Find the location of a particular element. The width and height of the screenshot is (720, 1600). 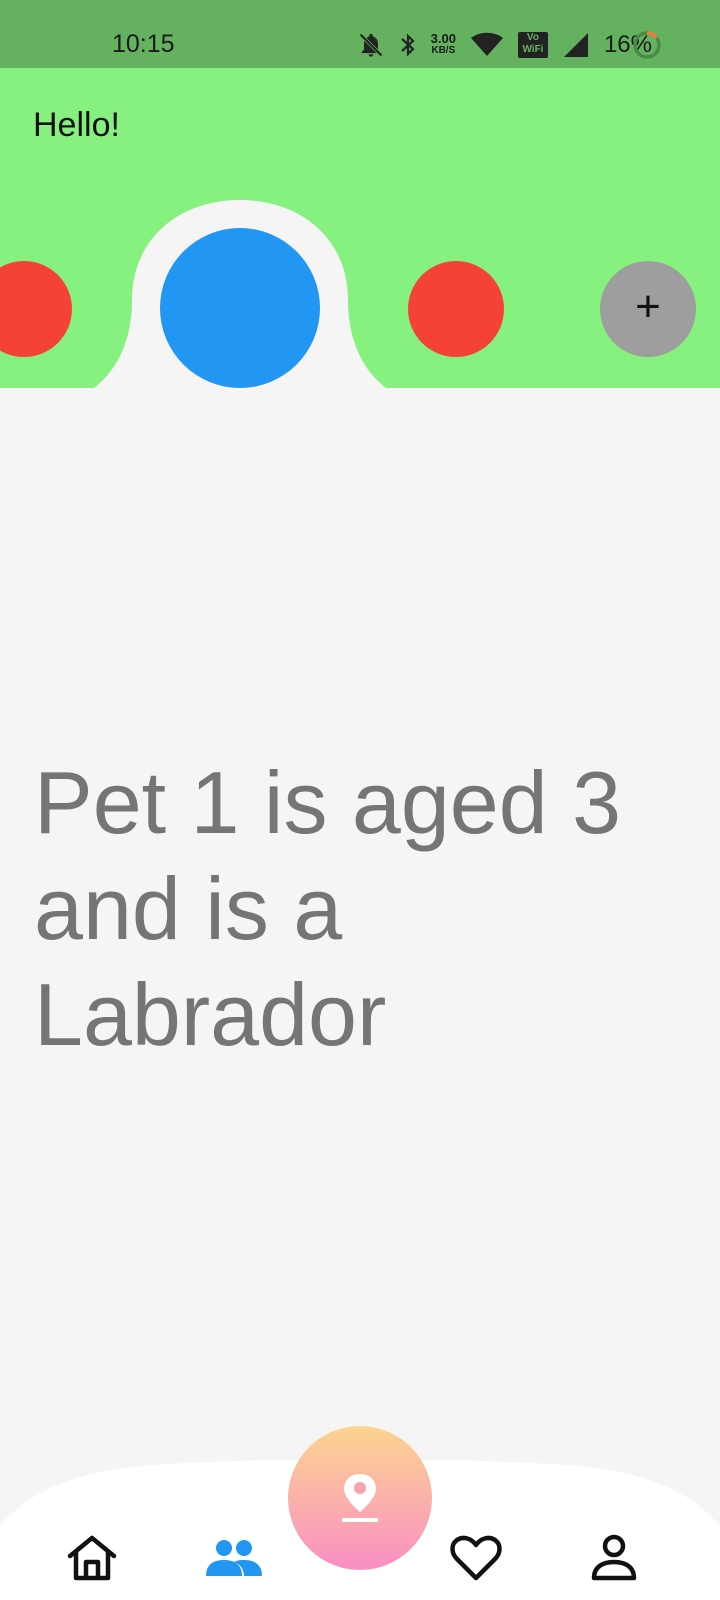

add-pet-button: + is located at coordinates (648, 309).